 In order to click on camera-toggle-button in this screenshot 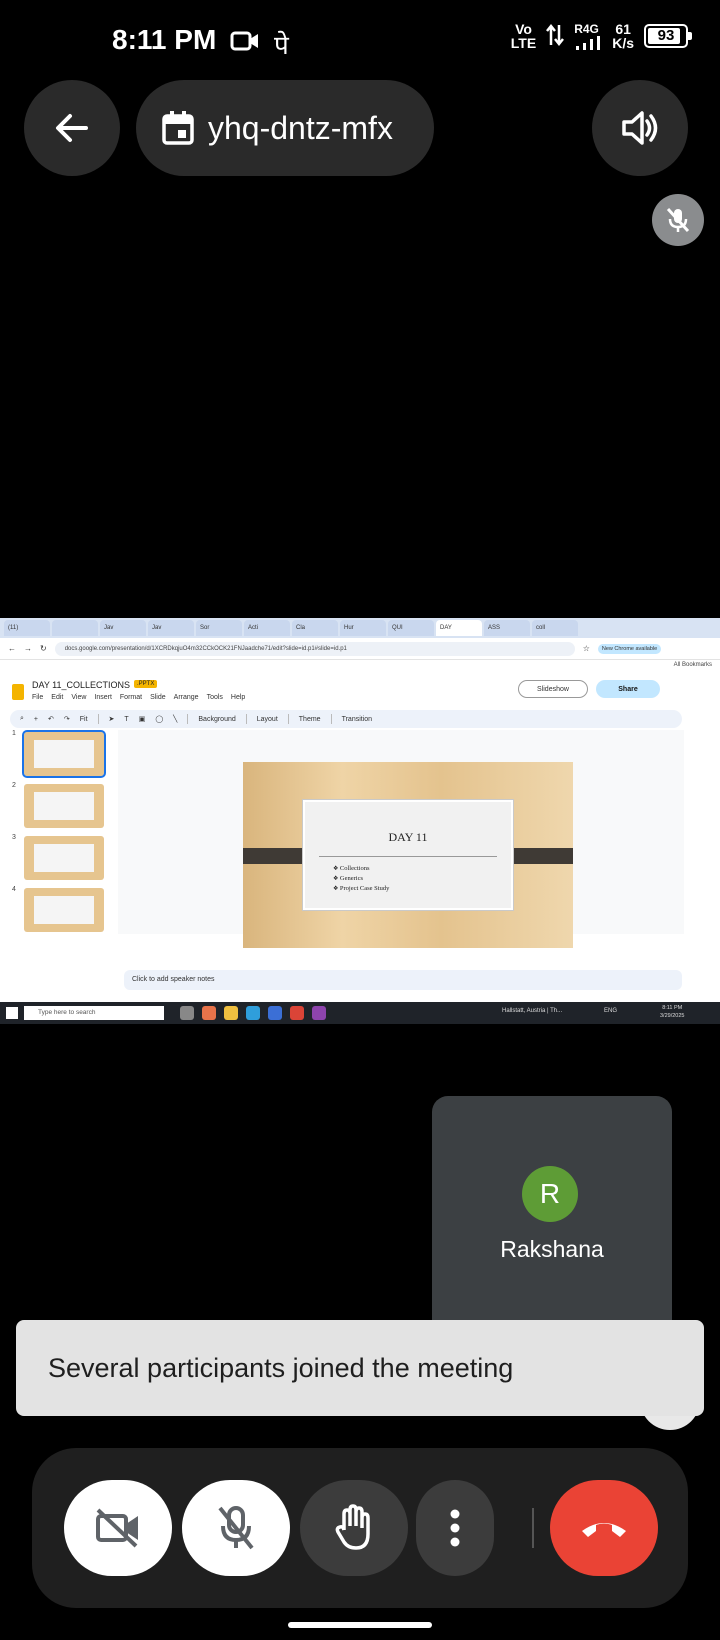, I will do `click(118, 1528)`.